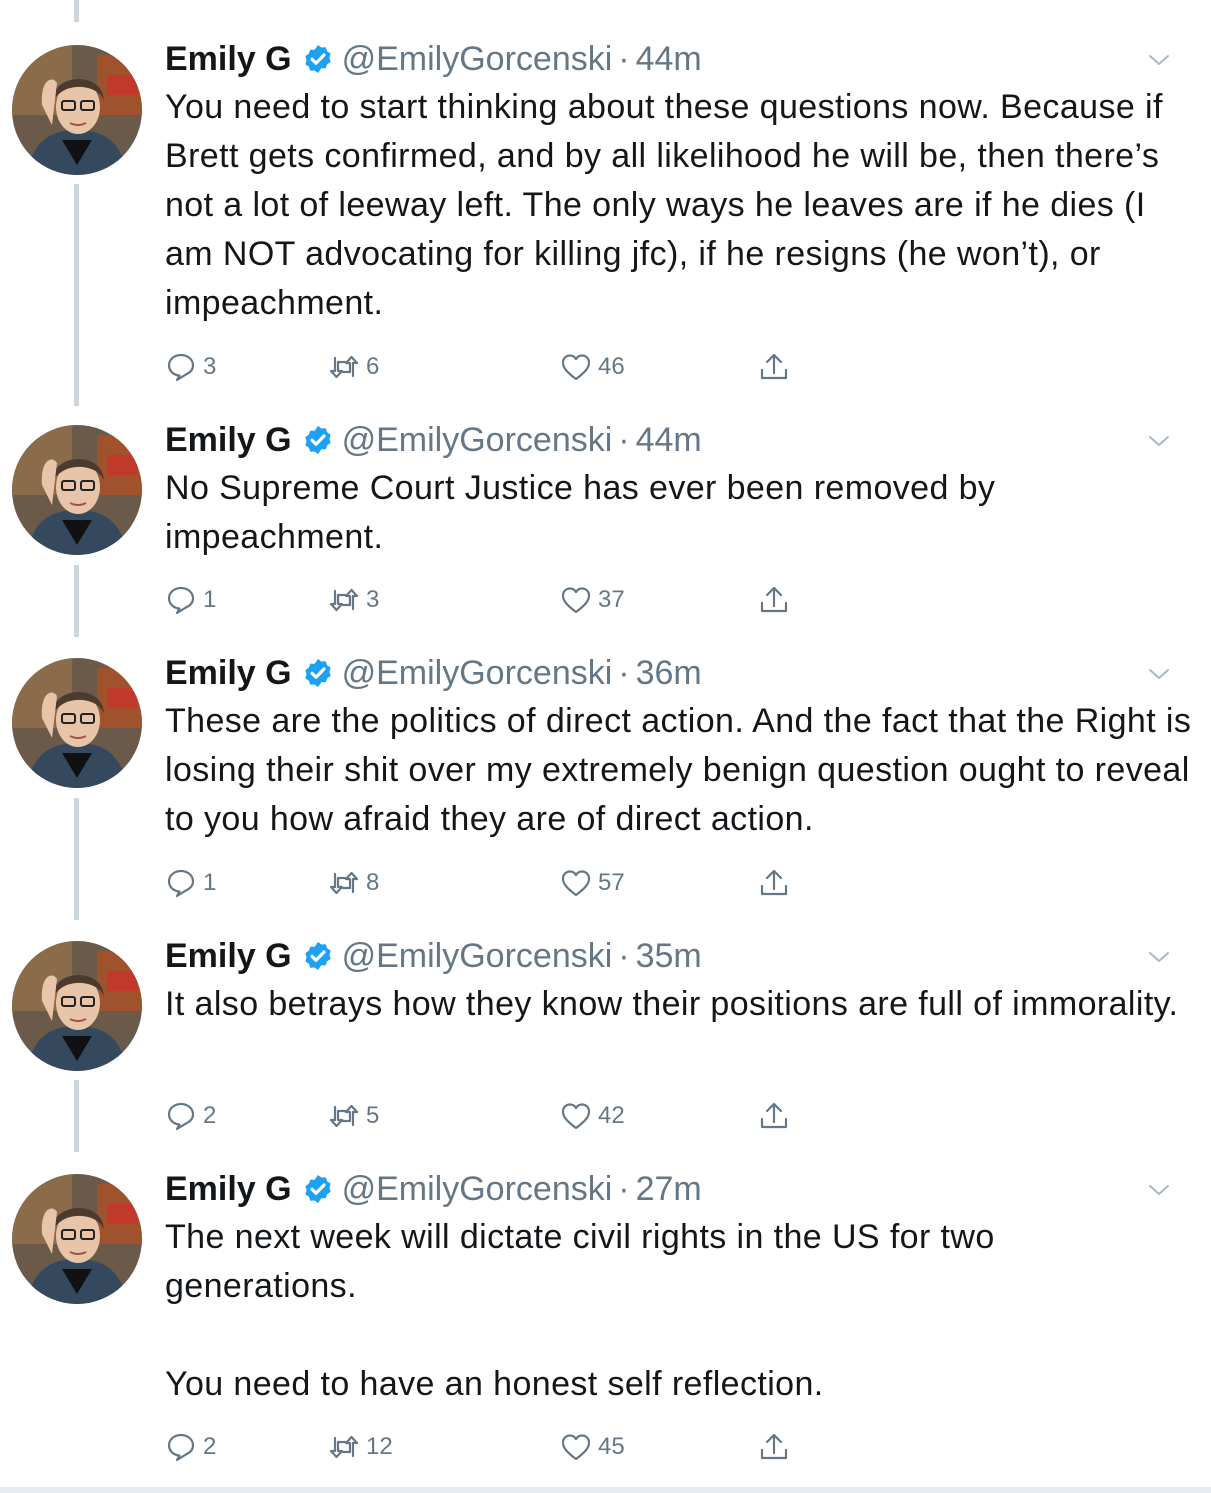  I want to click on reply-count: 3, so click(210, 366).